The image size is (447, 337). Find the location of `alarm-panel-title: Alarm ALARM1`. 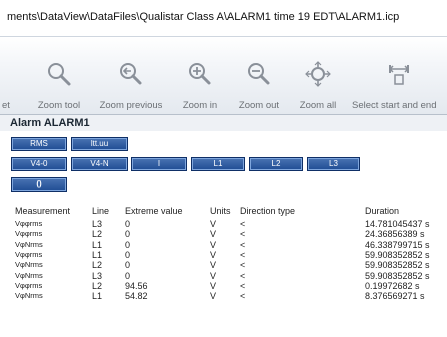

alarm-panel-title: Alarm ALARM1 is located at coordinates (223, 123).